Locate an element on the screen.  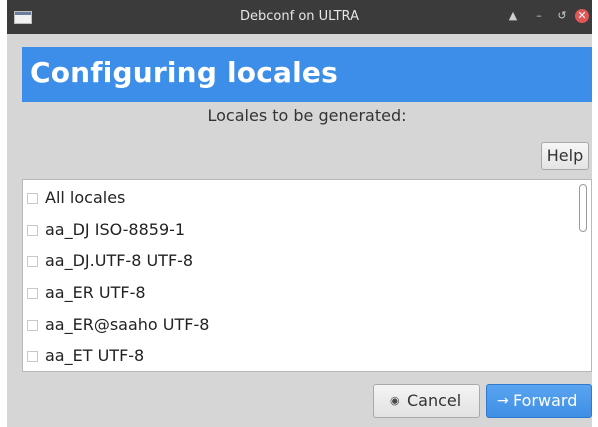
list-item-label: aa_DJ ISO-8859-1 is located at coordinates (115, 229).